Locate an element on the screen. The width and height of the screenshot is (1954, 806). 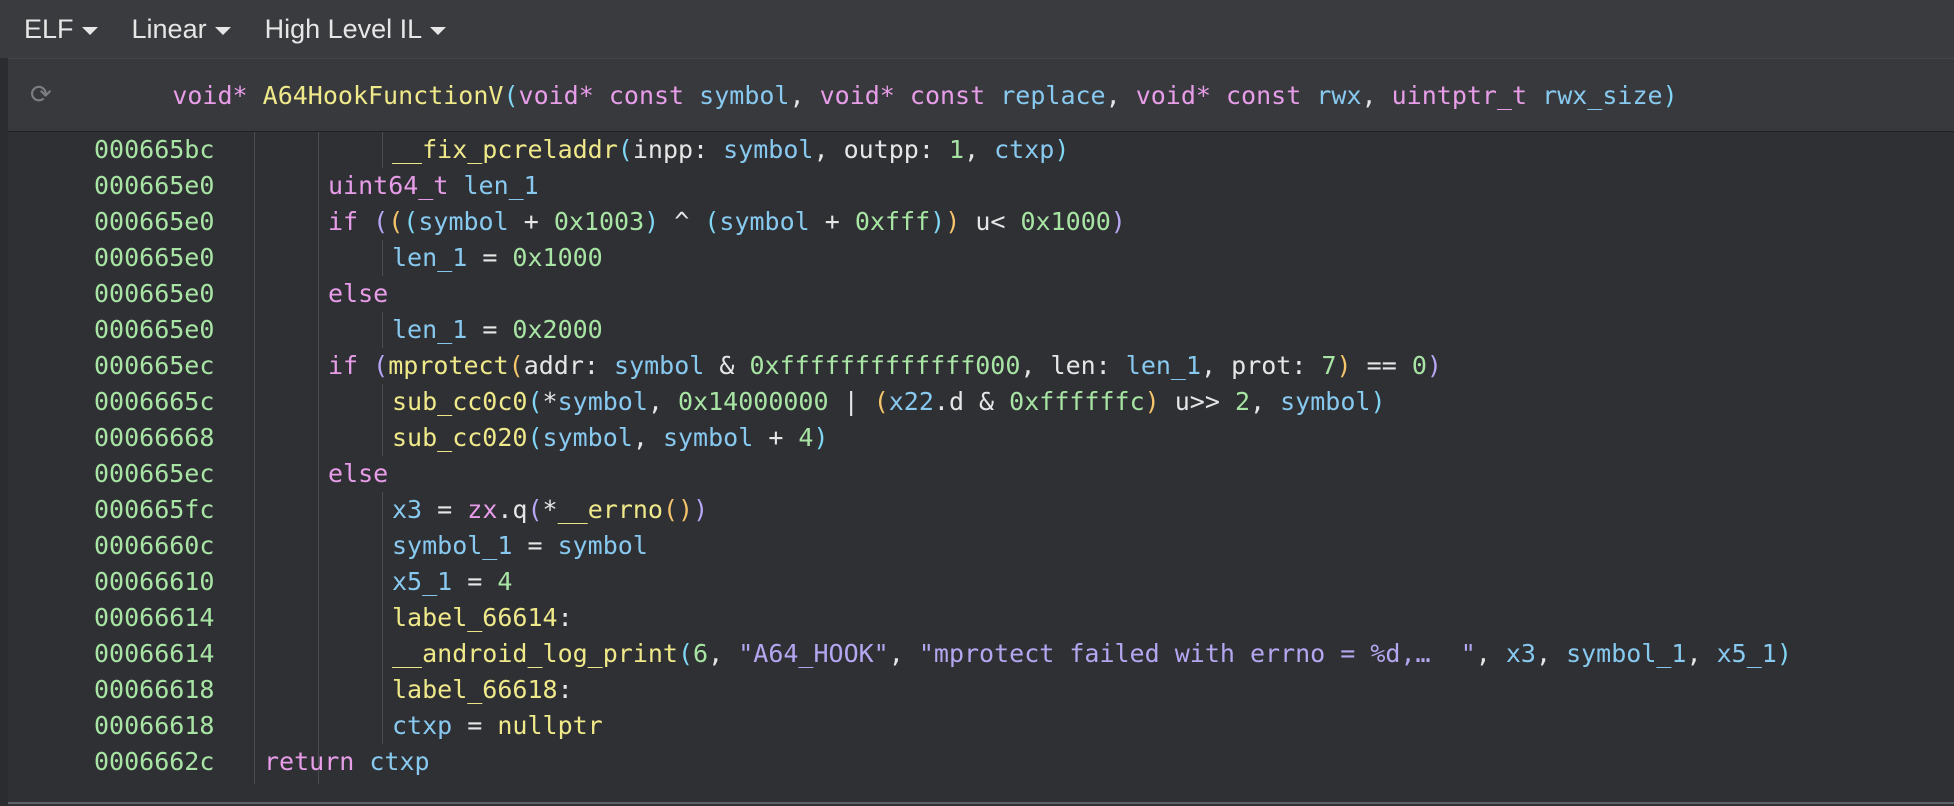
code-line: 000665e0 len_1 = 0x2000 is located at coordinates (981, 330).